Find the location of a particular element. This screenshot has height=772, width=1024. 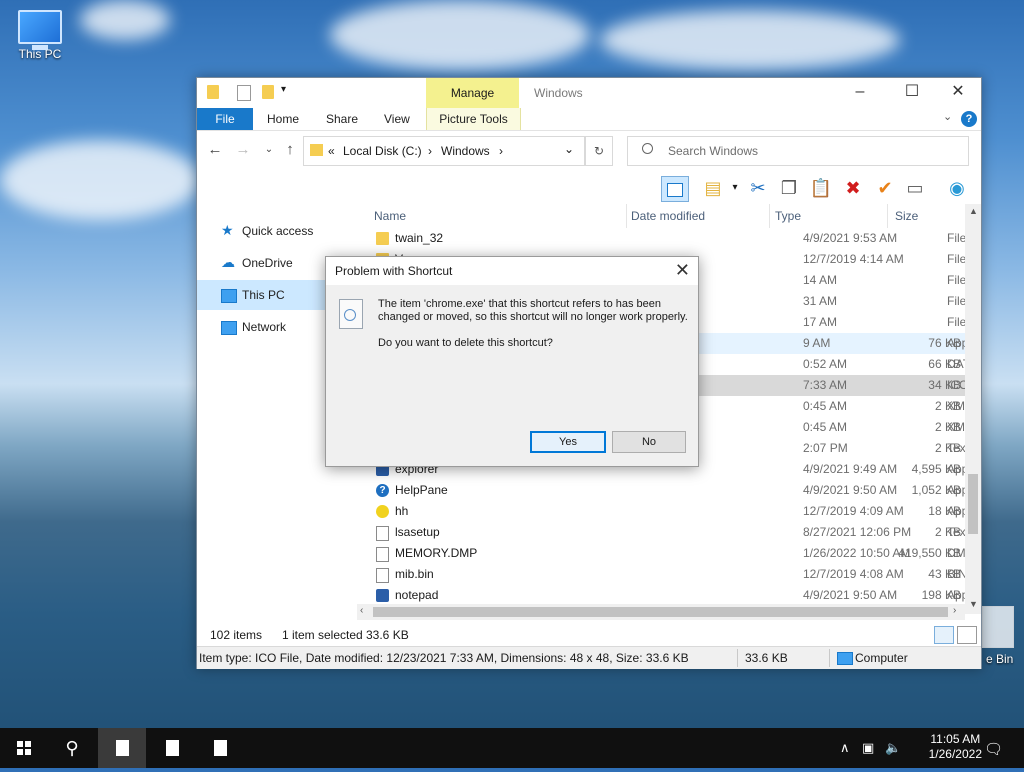

scroll-left-icon: ‹ is located at coordinates (361, 610).